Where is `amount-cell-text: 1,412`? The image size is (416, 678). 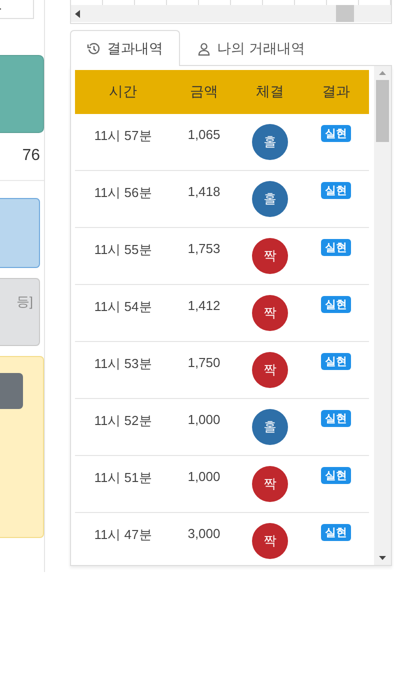 amount-cell-text: 1,412 is located at coordinates (204, 305).